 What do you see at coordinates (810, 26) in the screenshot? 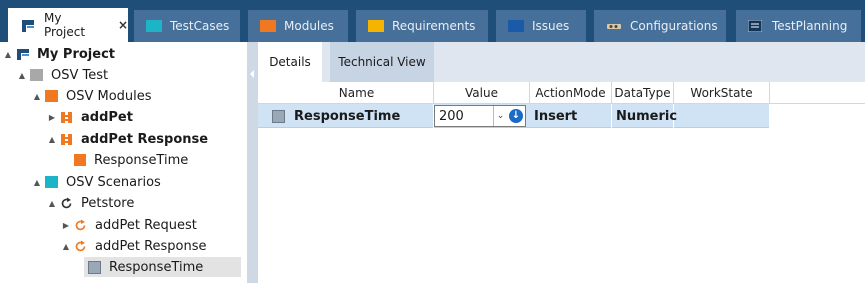
I see `tab-label: TestPlanning` at bounding box center [810, 26].